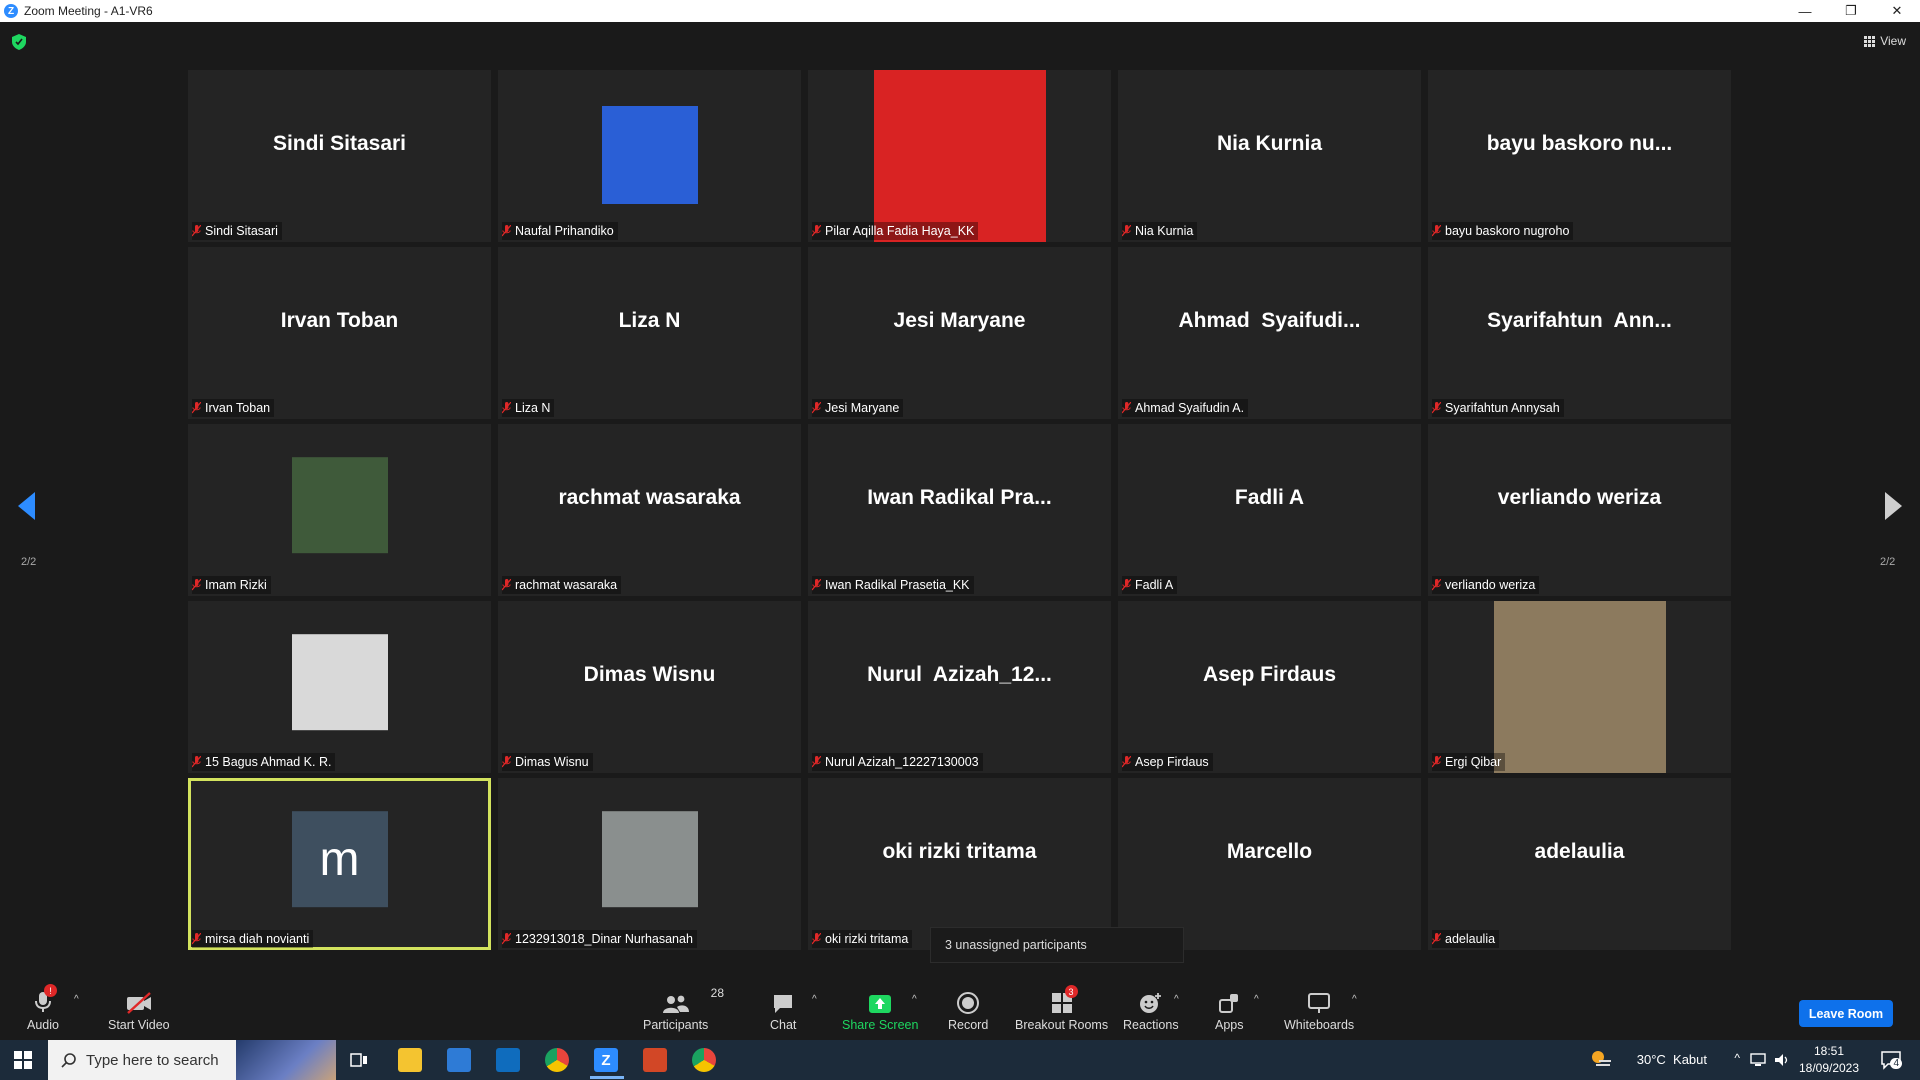 This screenshot has height=1080, width=1920. I want to click on chrome-profile-icon, so click(704, 1060).